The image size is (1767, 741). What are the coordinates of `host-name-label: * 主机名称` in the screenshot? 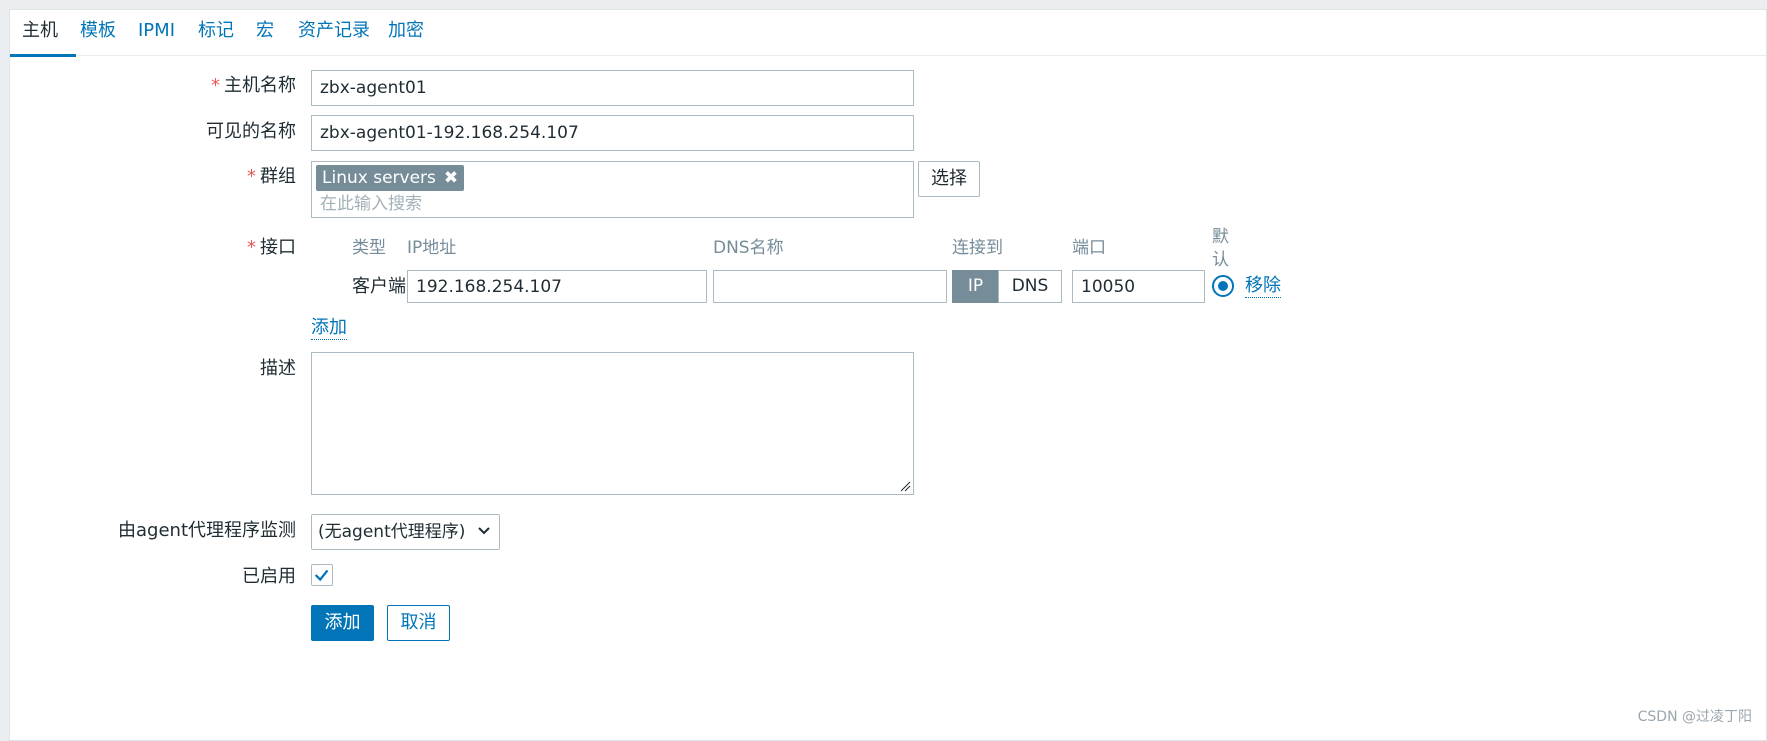 It's located at (253, 85).